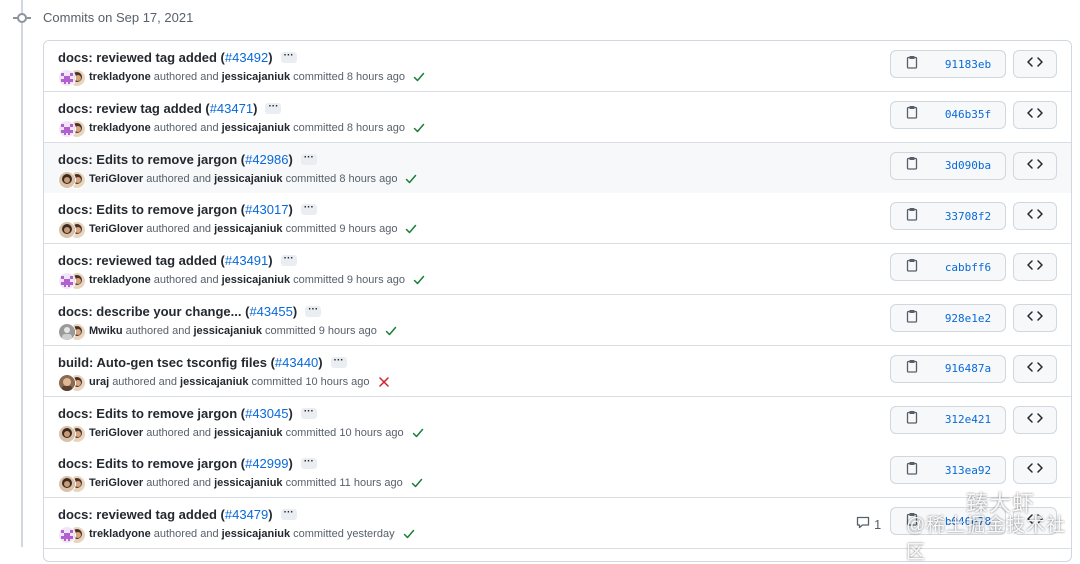 The height and width of the screenshot is (564, 1080). Describe the element at coordinates (968, 165) in the screenshot. I see `commit-sha-link: 3d090ba` at that location.